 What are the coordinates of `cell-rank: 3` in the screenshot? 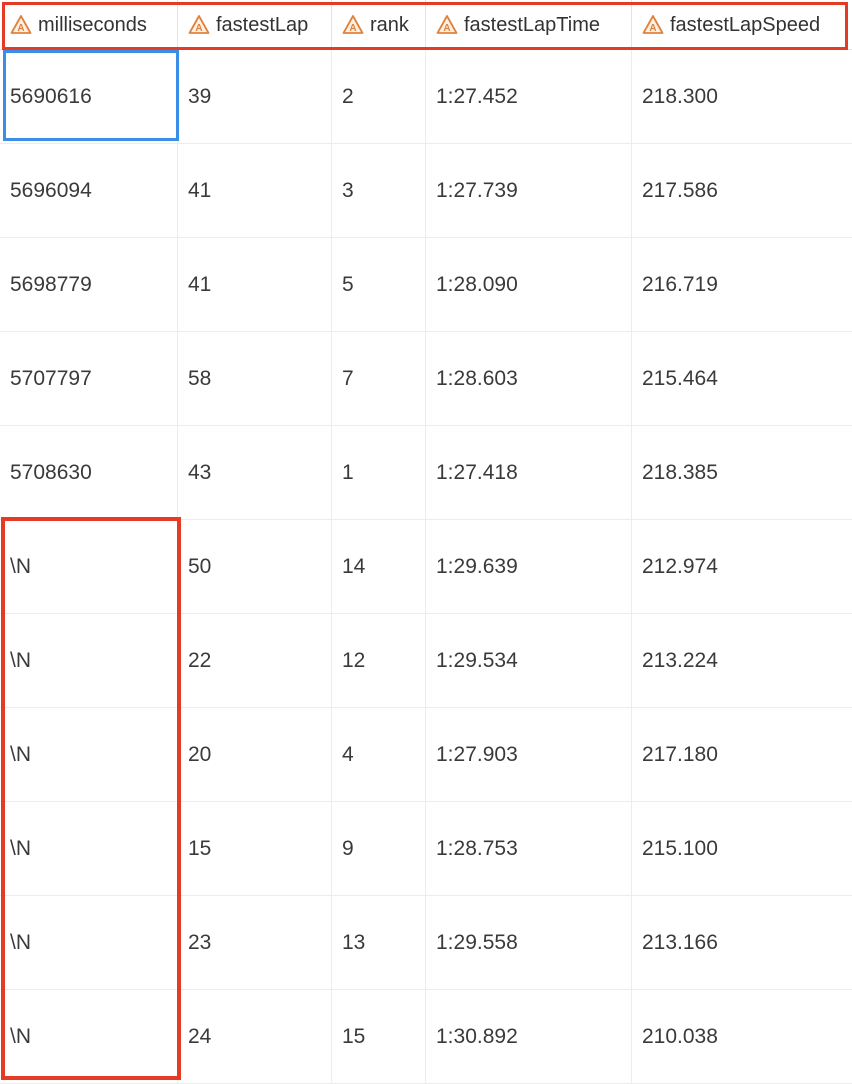 It's located at (379, 191).